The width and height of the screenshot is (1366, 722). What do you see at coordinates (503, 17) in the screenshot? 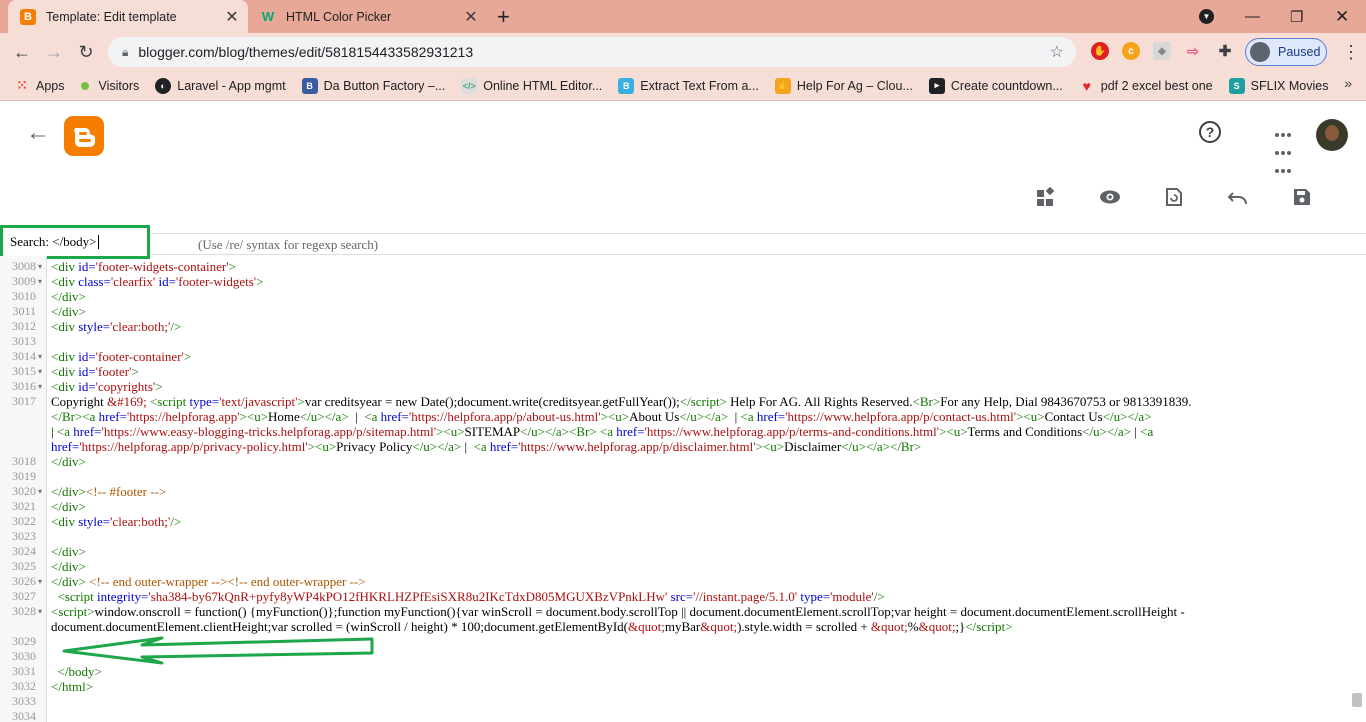
I see `new-tab-icon: +` at bounding box center [503, 17].